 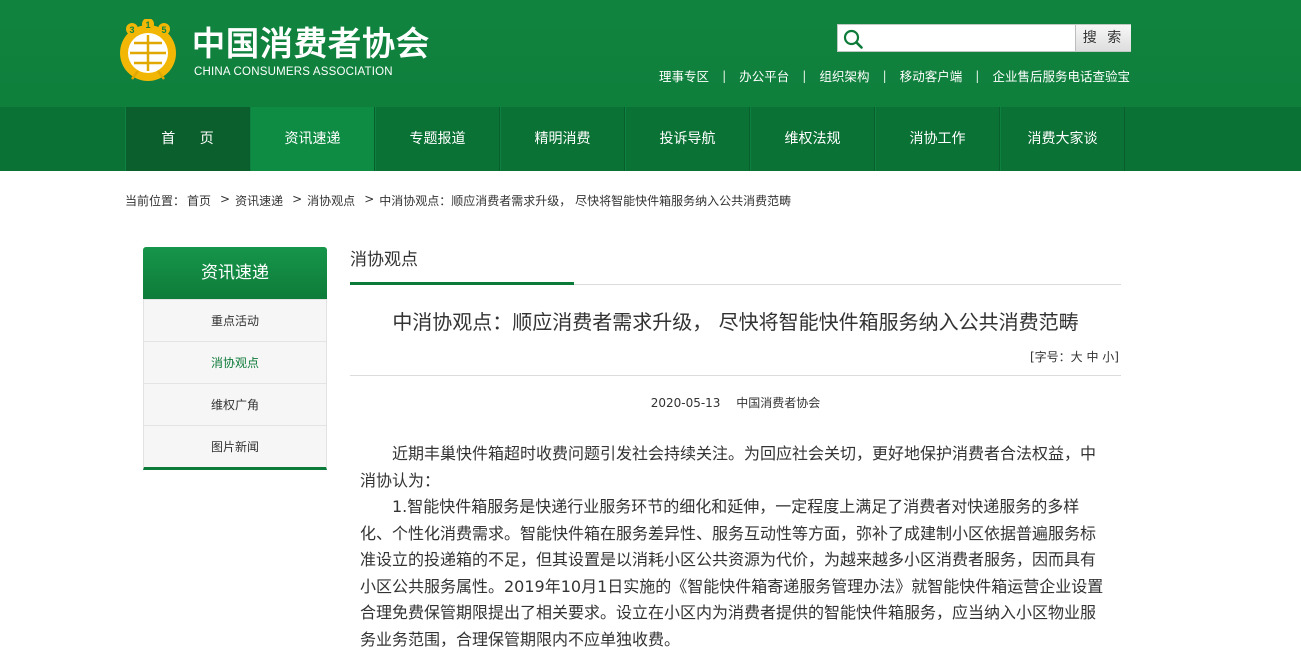 I want to click on nav-item-special: 专题报道, so click(x=437, y=139).